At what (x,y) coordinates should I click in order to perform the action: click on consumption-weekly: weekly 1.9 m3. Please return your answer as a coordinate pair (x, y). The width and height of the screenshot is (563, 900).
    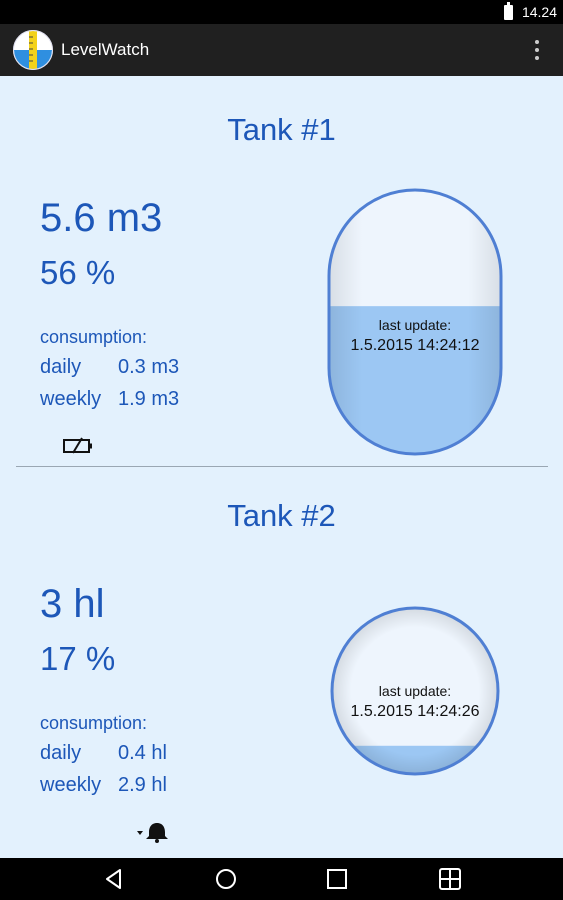
    Looking at the image, I should click on (109, 399).